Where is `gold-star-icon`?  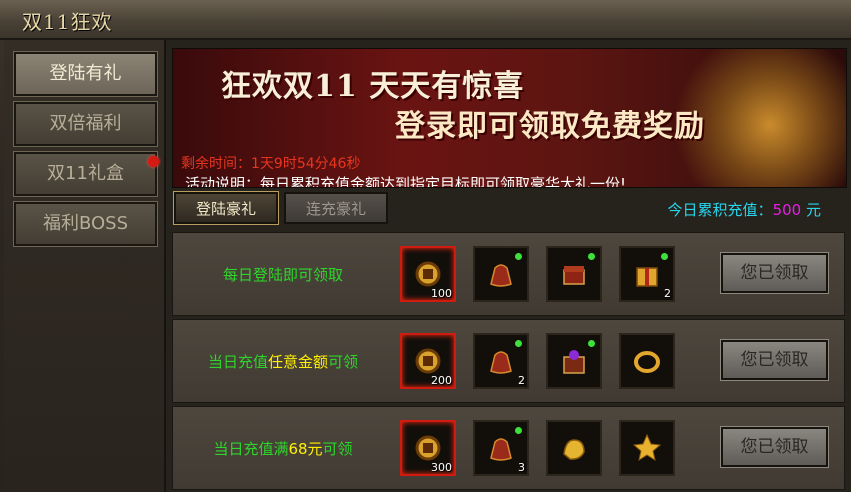 gold-star-icon is located at coordinates (647, 447).